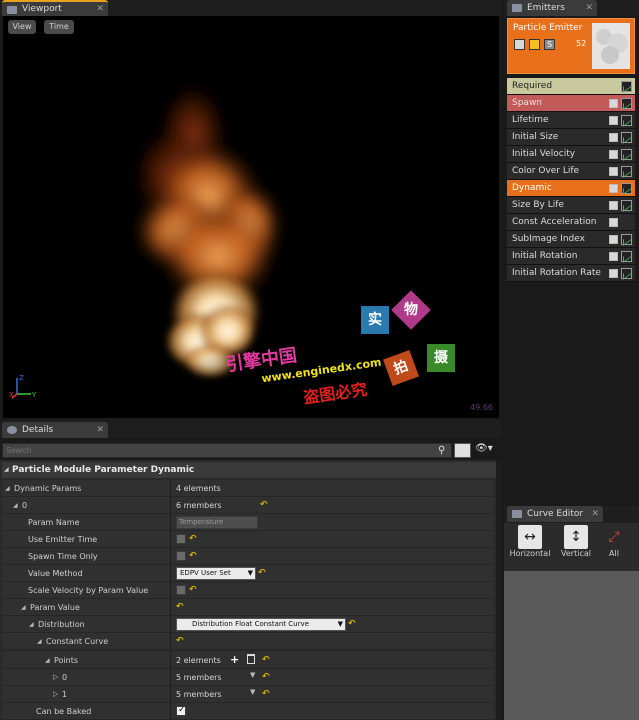  I want to click on tab-emitters: Emitters ✕, so click(552, 8).